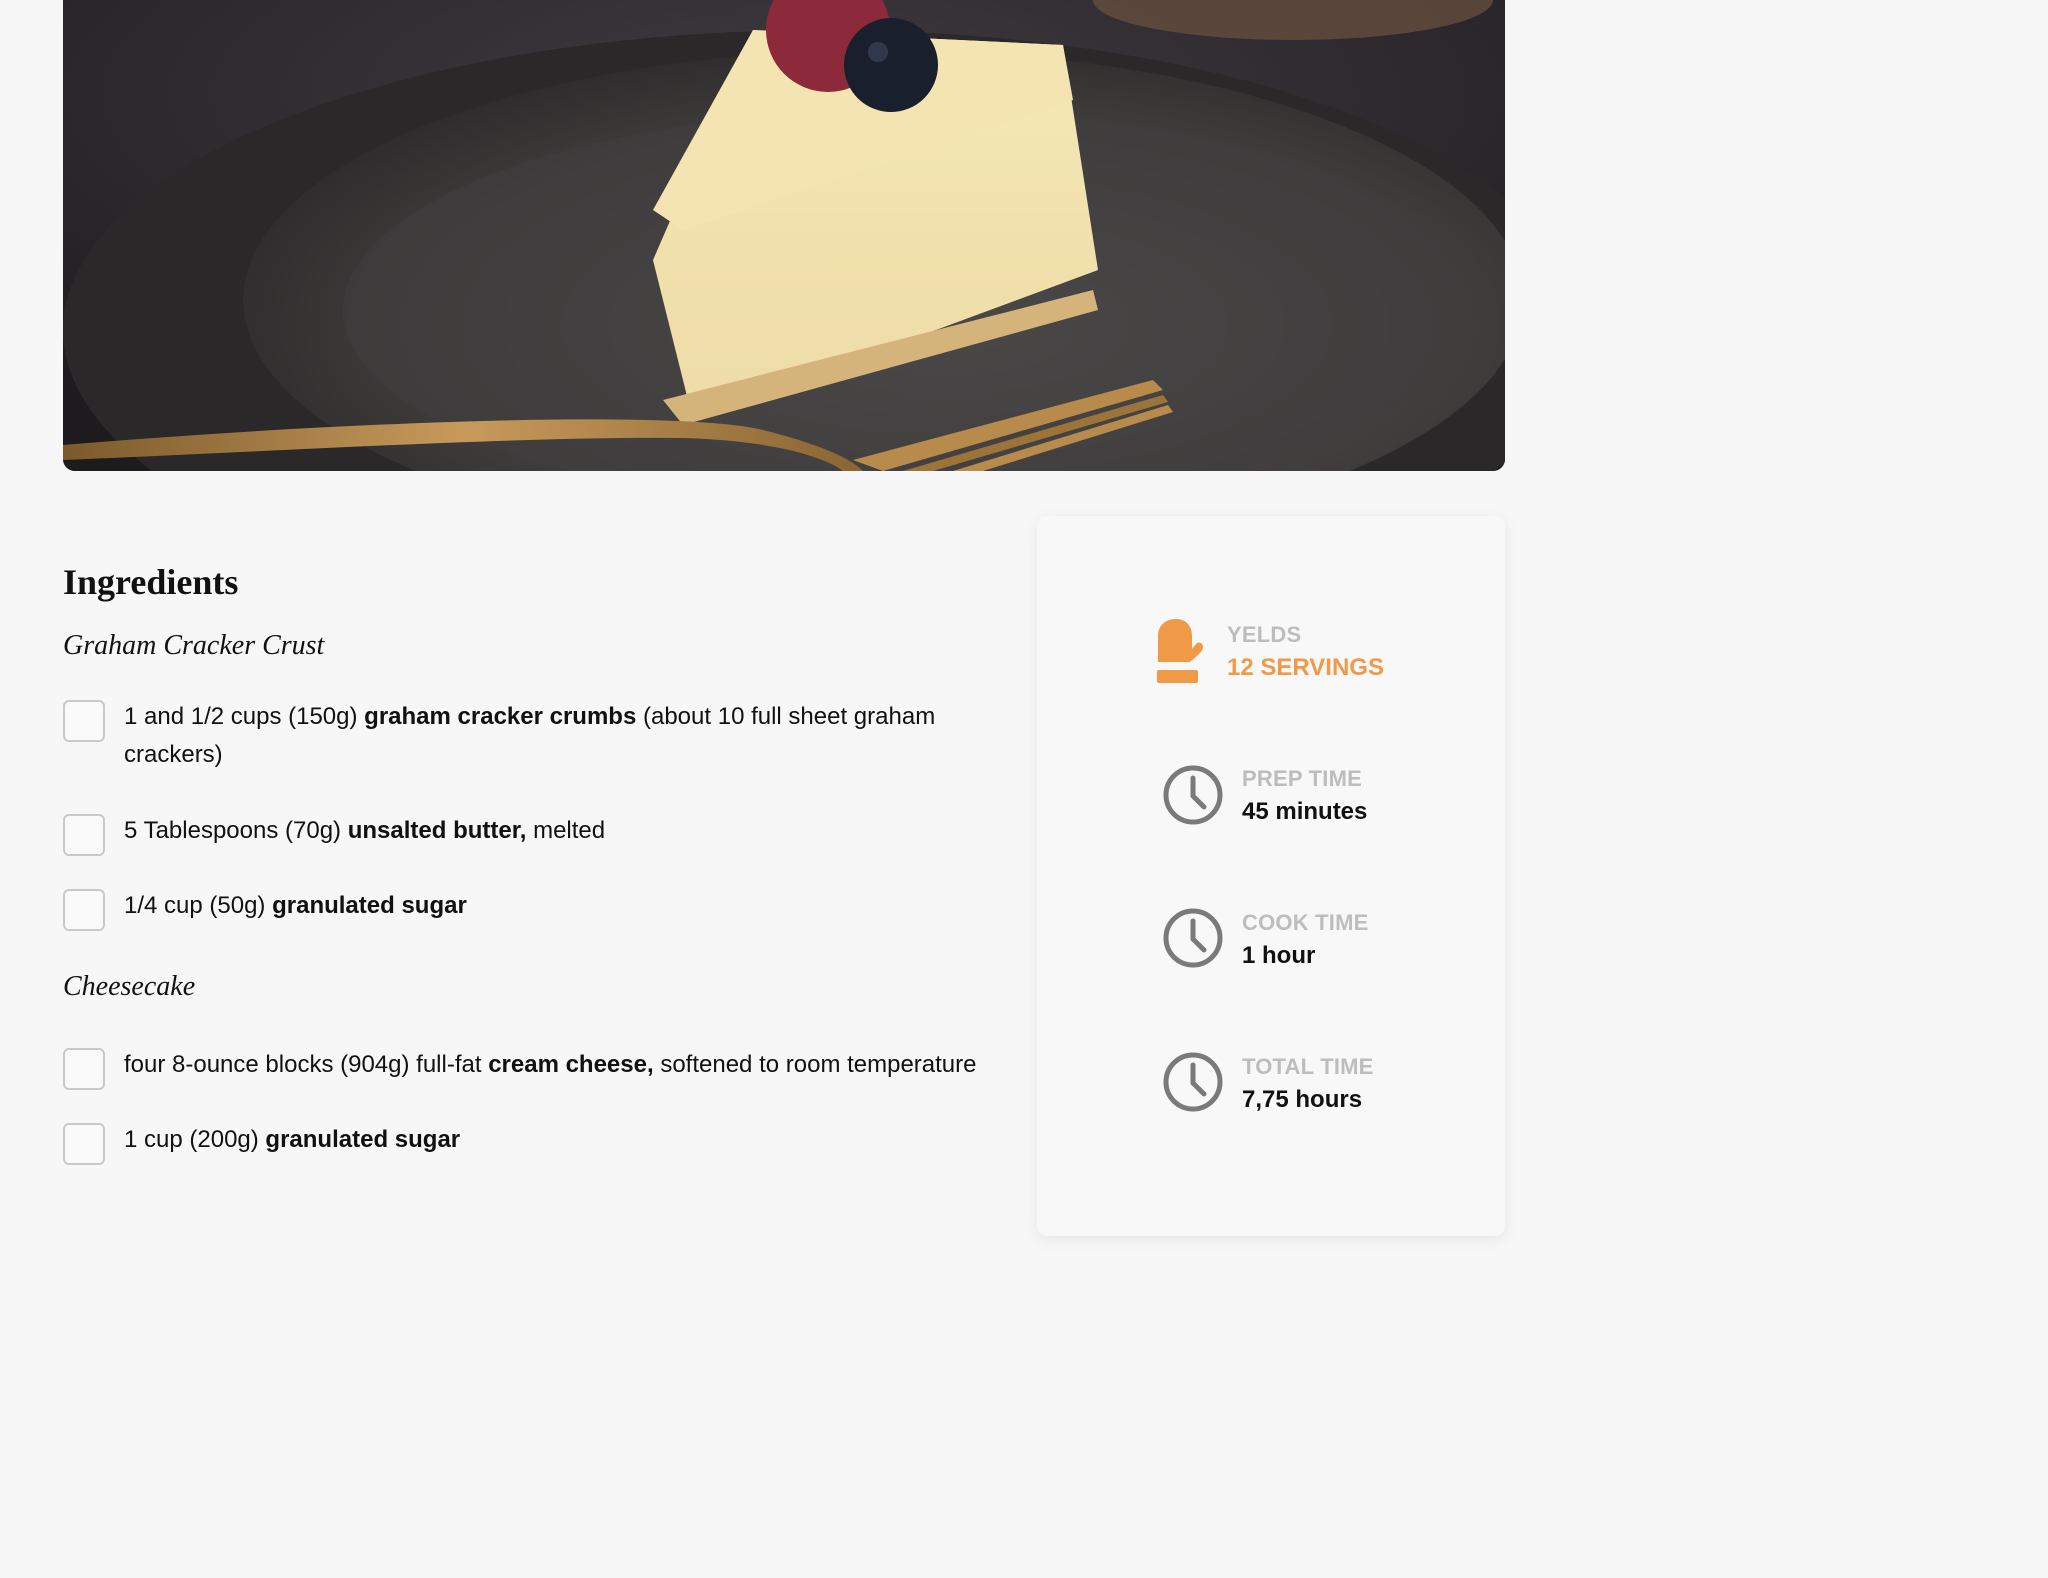  What do you see at coordinates (1302, 1099) in the screenshot?
I see `total-time-value: 7,75 hours` at bounding box center [1302, 1099].